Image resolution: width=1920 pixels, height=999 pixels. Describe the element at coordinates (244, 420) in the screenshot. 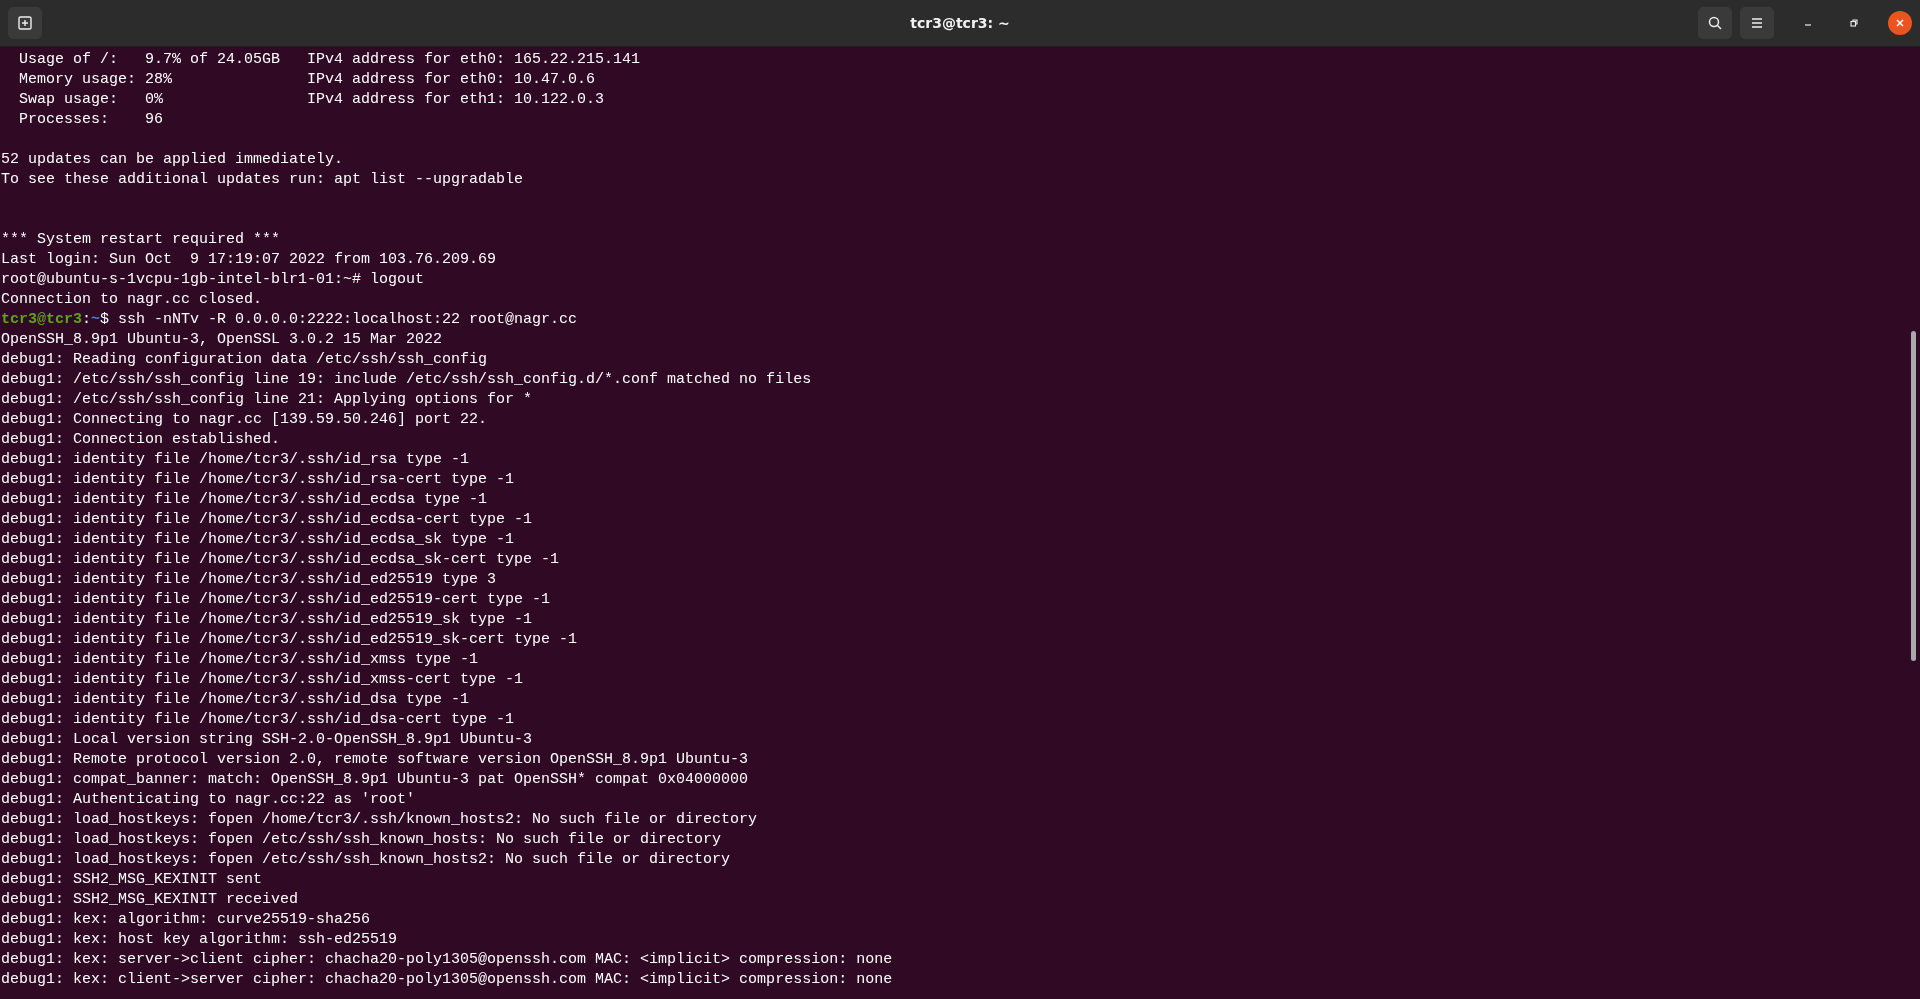

I see `terminal-line: debug1: Connecting to nagr.cc [139.59.50.246] port 22.` at that location.